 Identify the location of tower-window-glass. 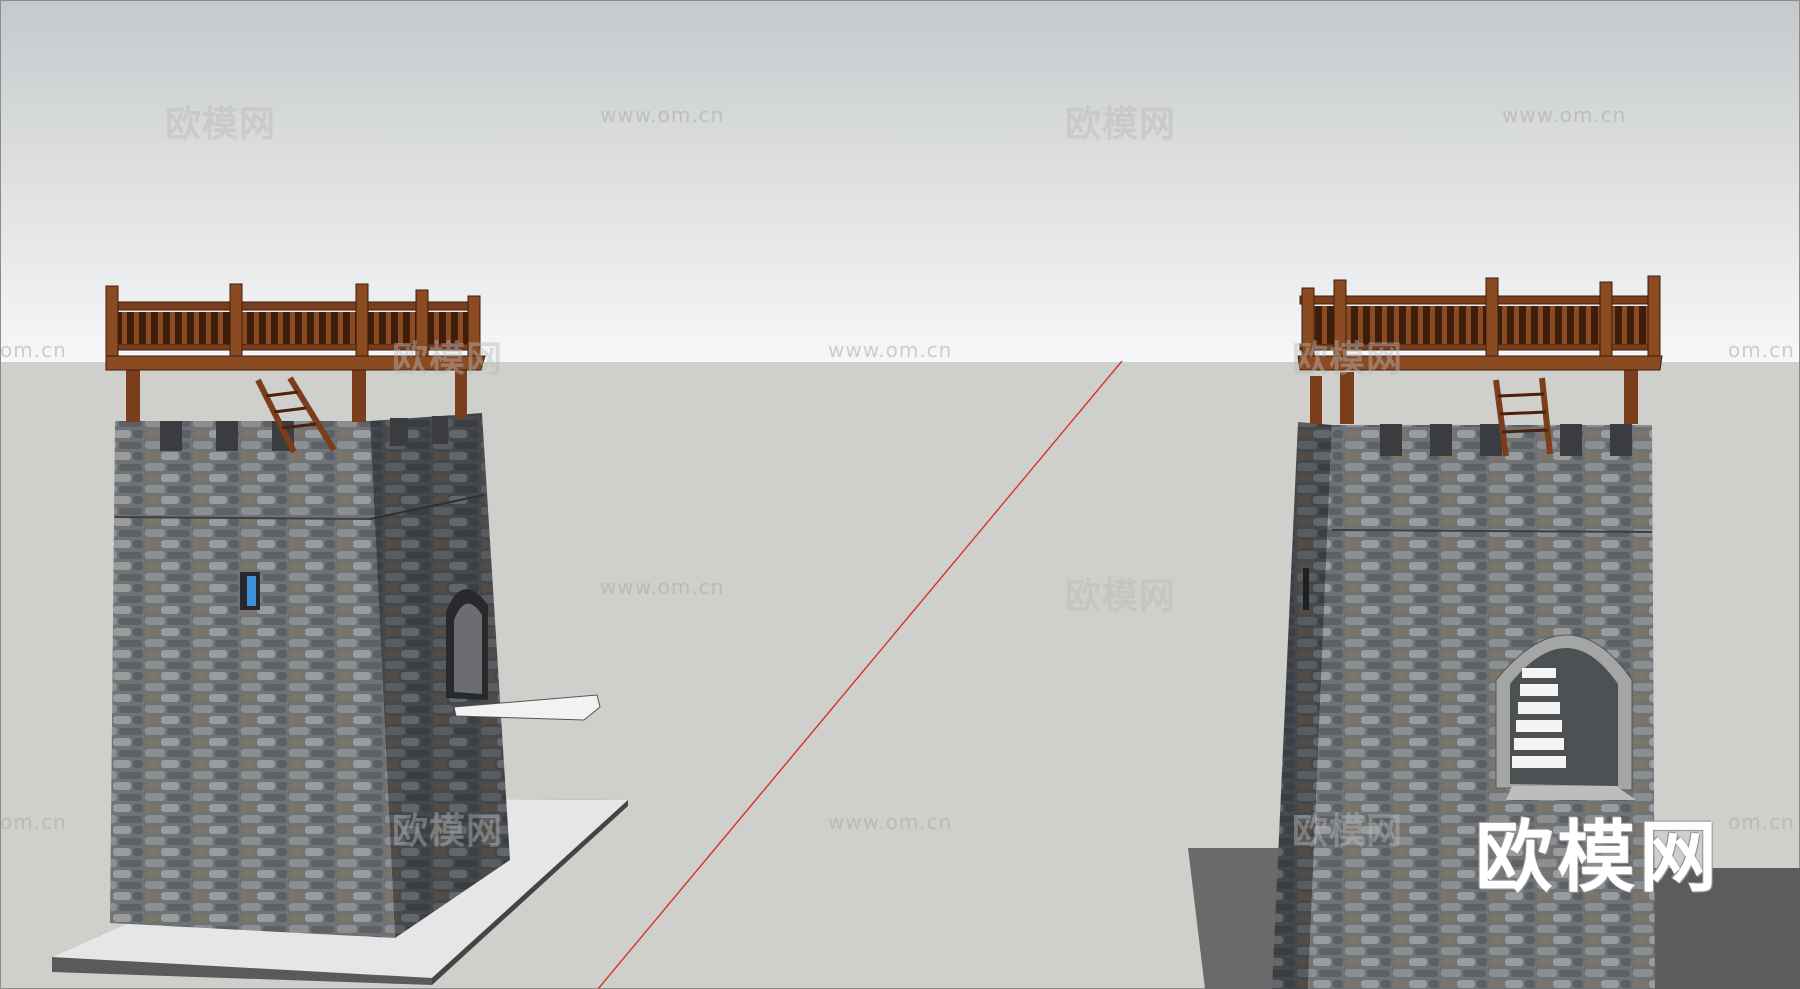
(251, 591).